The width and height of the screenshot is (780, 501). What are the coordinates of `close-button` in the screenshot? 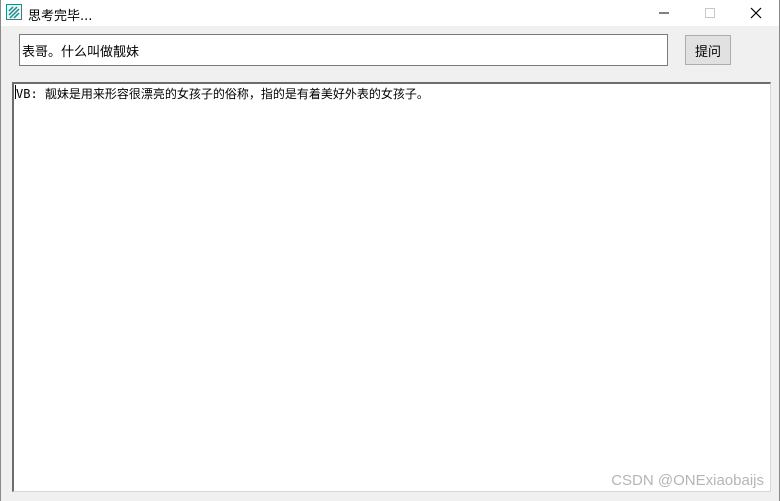 It's located at (756, 13).